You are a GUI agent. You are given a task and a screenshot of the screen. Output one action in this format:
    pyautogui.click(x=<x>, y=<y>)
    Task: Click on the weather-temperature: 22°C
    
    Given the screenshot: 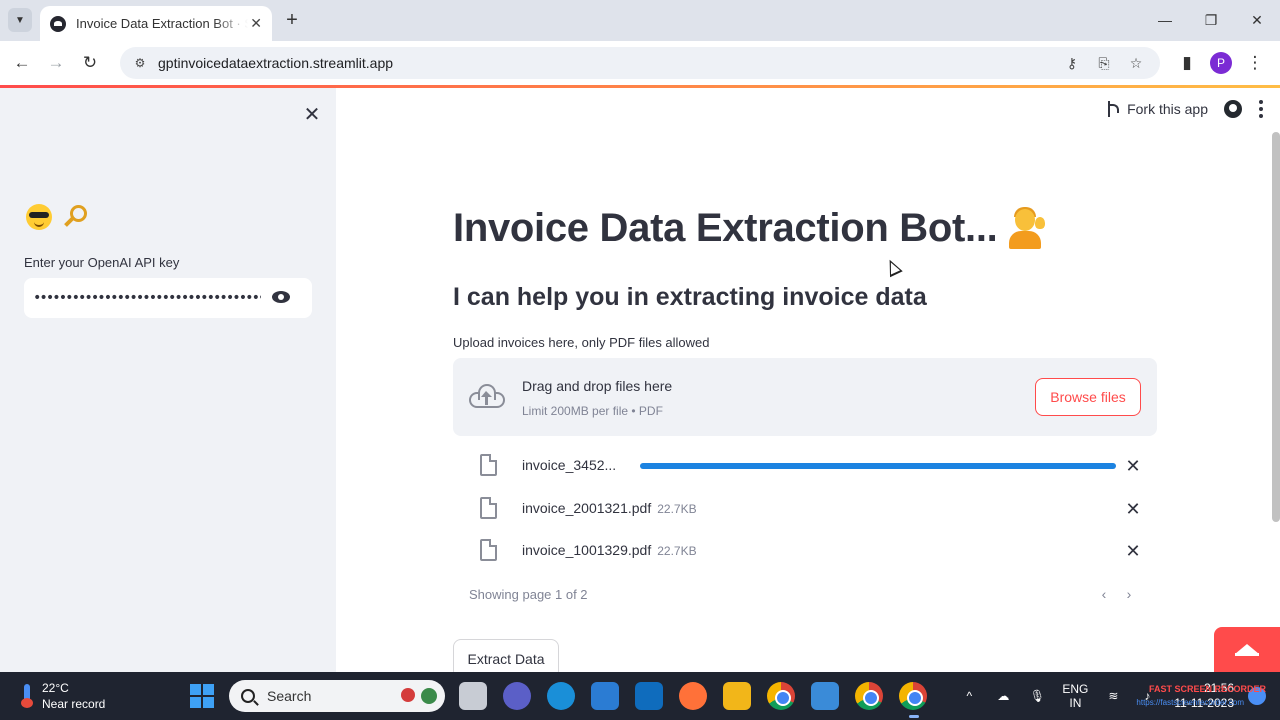 What is the action you would take?
    pyautogui.click(x=55, y=688)
    